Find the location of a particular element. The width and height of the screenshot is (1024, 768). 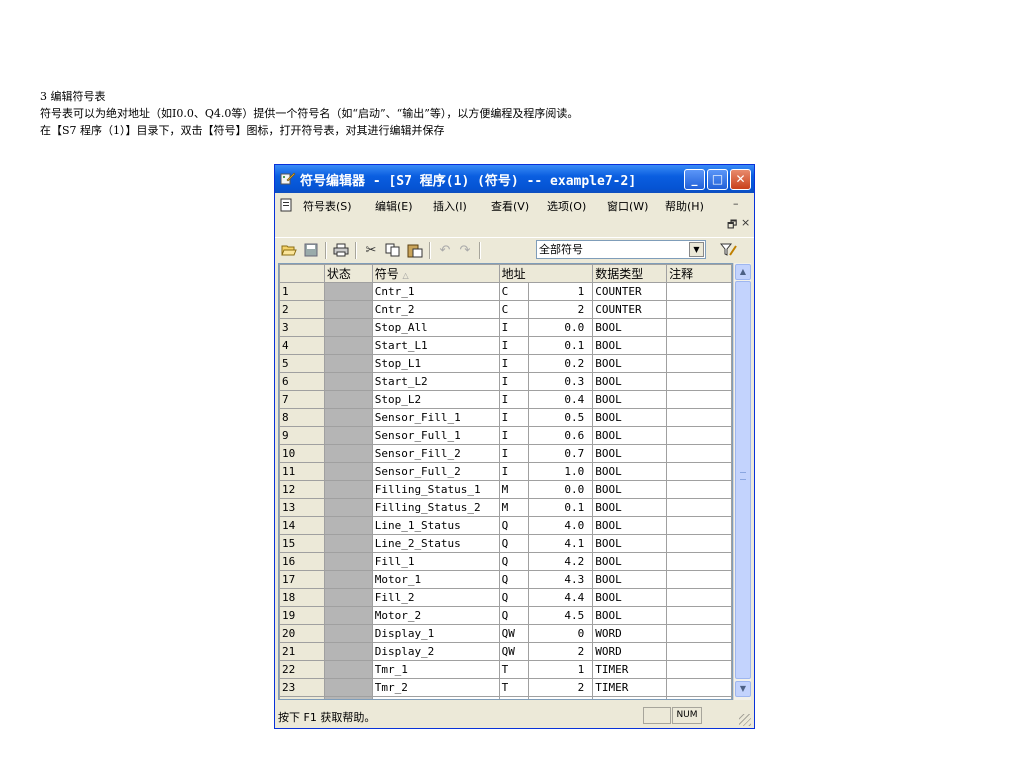

address-offset-cell: 4.0 is located at coordinates (560, 525).